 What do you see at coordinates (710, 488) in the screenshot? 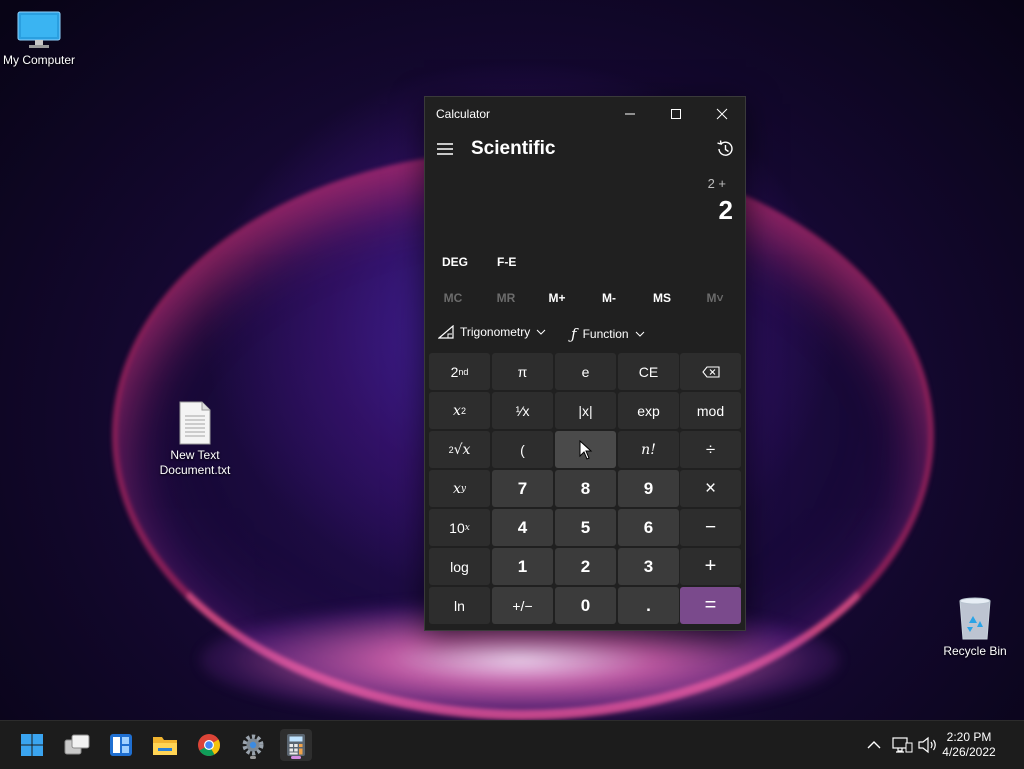
I see `multiply-key: ×` at bounding box center [710, 488].